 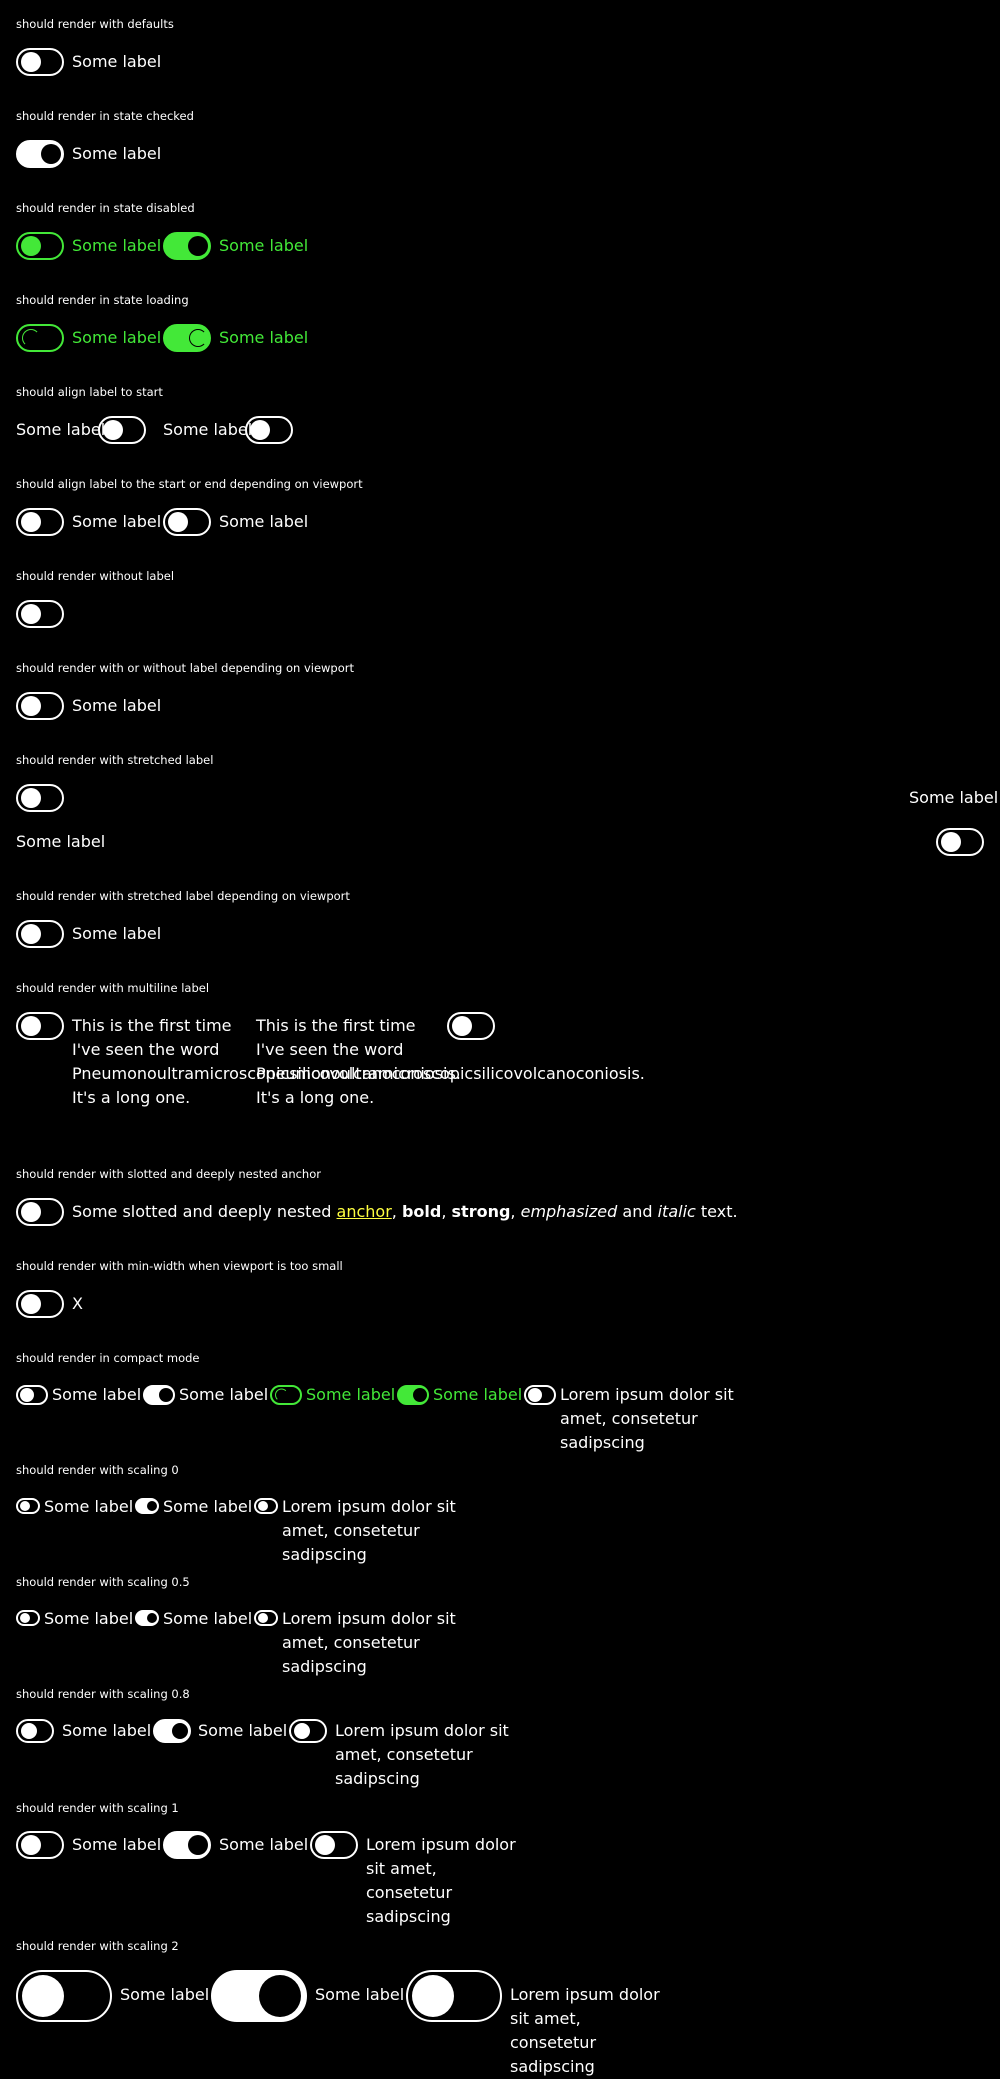 I want to click on switch-compact-checked, so click(x=159, y=1395).